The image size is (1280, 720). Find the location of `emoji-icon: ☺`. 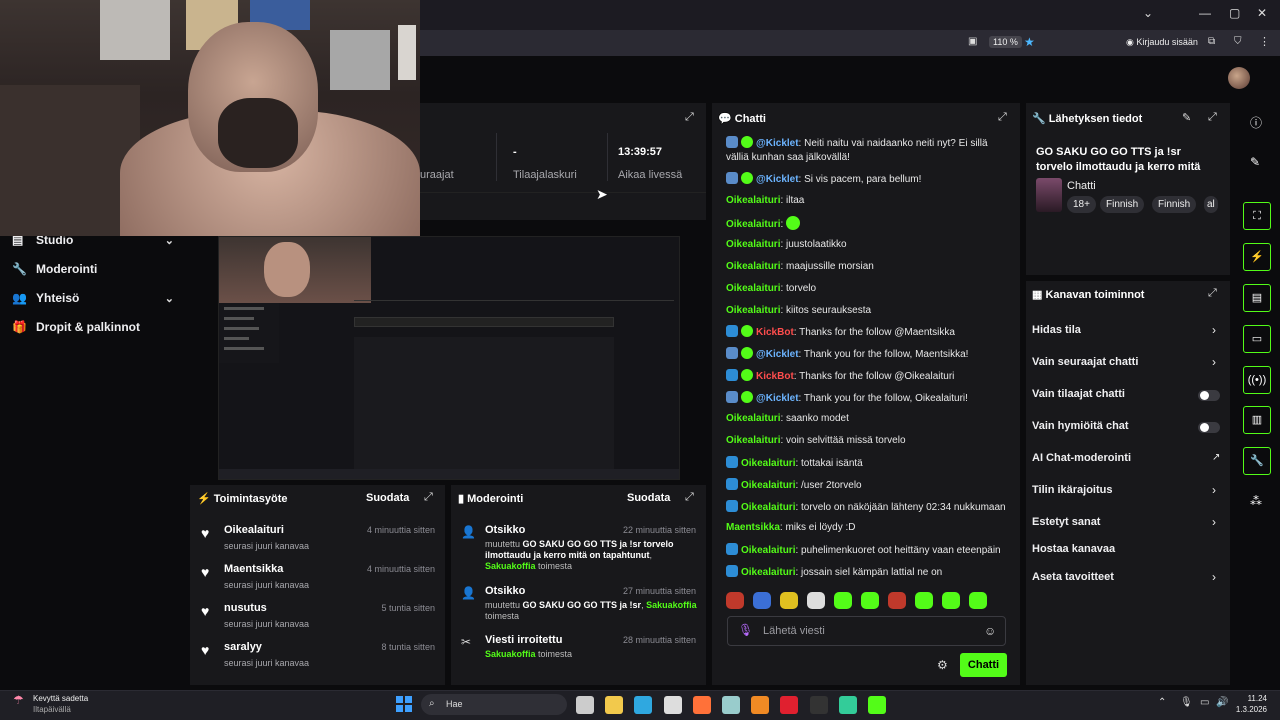

emoji-icon: ☺ is located at coordinates (990, 631).